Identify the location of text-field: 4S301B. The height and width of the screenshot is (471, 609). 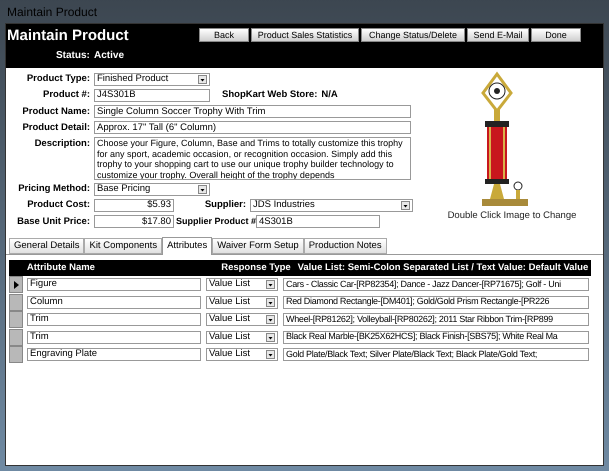
(318, 221).